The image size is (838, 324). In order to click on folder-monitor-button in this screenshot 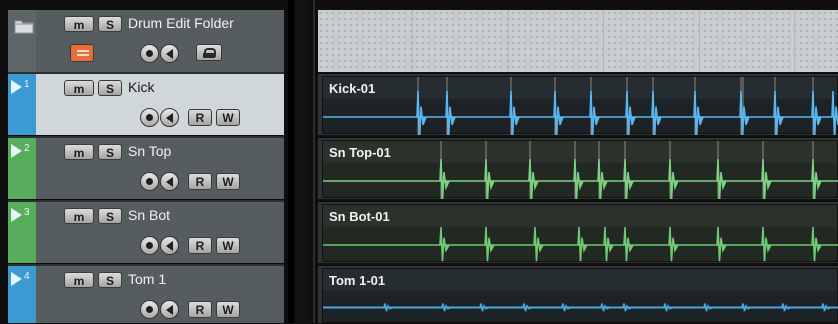, I will do `click(169, 53)`.